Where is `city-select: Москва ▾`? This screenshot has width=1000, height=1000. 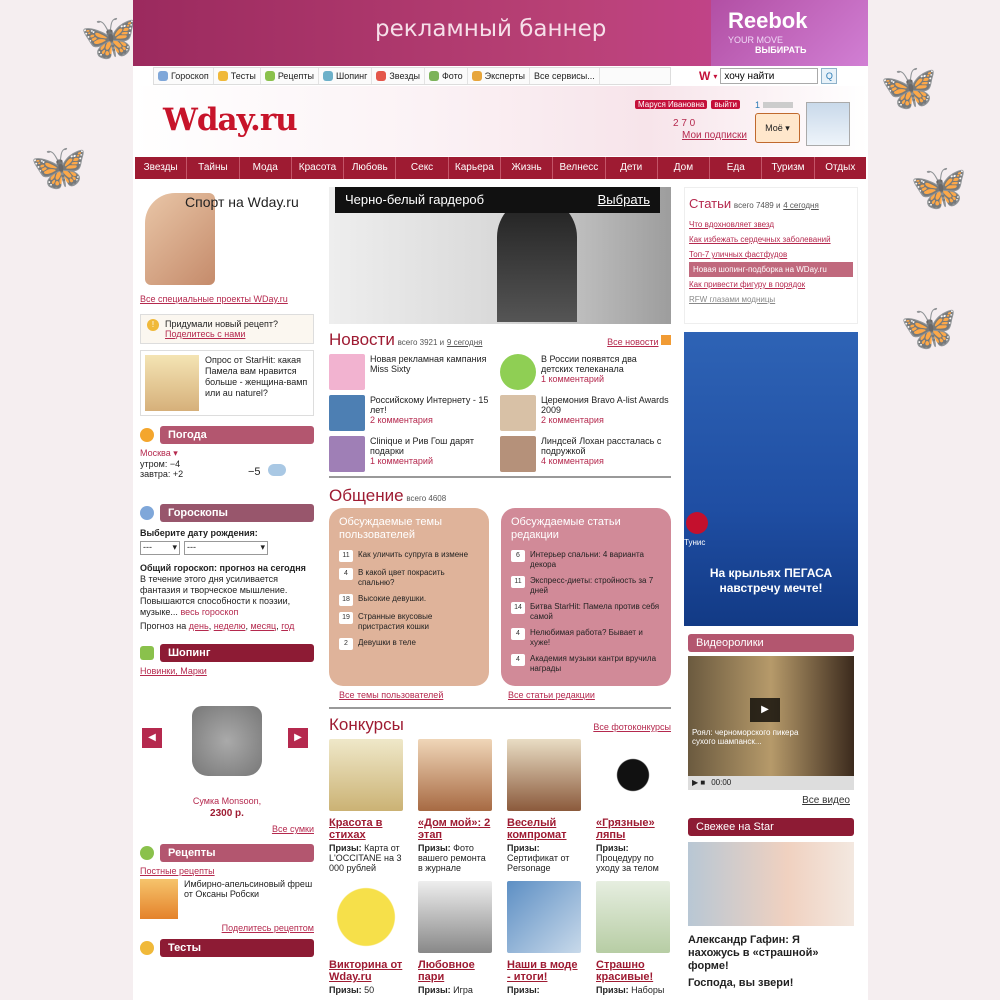 city-select: Москва ▾ is located at coordinates (227, 453).